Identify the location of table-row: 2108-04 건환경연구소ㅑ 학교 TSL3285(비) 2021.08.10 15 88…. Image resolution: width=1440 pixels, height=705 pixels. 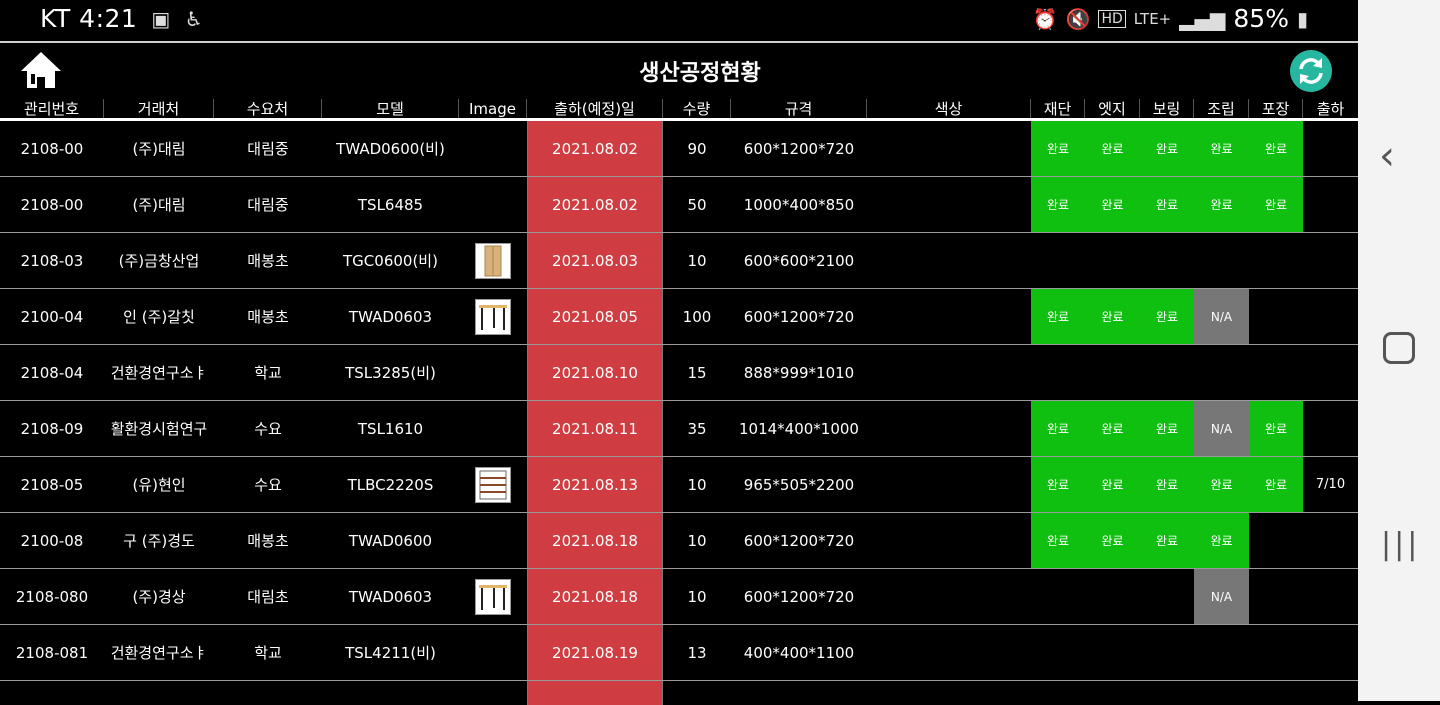
(679, 373).